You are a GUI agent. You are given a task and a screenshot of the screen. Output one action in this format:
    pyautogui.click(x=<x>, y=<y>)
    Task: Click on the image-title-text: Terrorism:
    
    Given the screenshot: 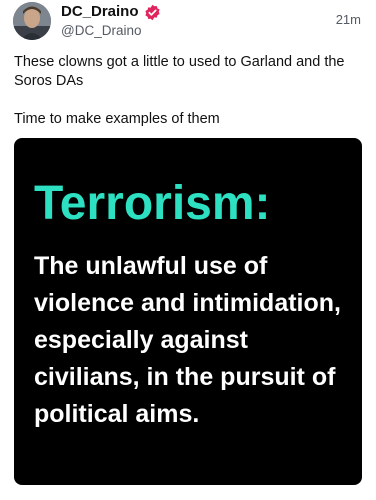 What is the action you would take?
    pyautogui.click(x=152, y=203)
    